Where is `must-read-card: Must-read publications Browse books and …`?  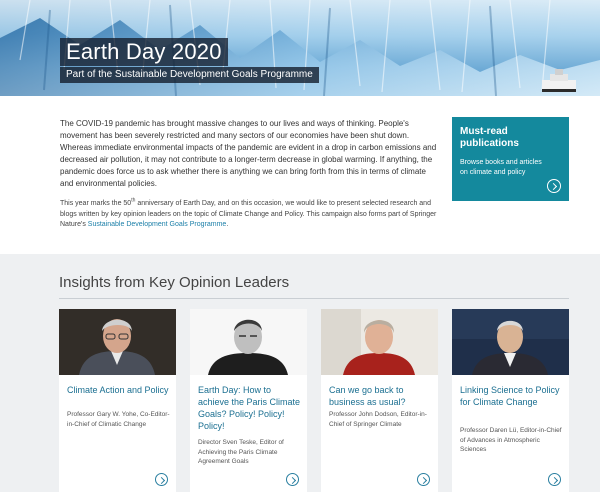
must-read-card: Must-read publications Browse books and … is located at coordinates (510, 159).